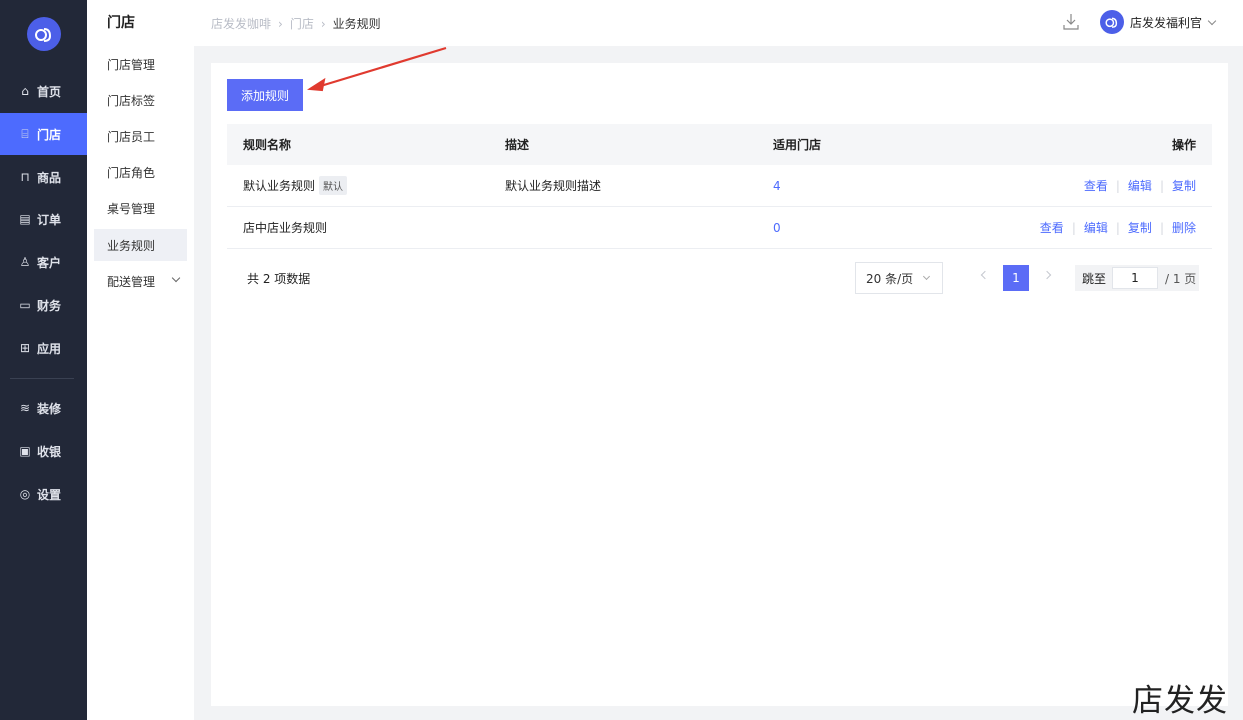 The width and height of the screenshot is (1243, 720). I want to click on nav-item-label: 客户, so click(49, 262).